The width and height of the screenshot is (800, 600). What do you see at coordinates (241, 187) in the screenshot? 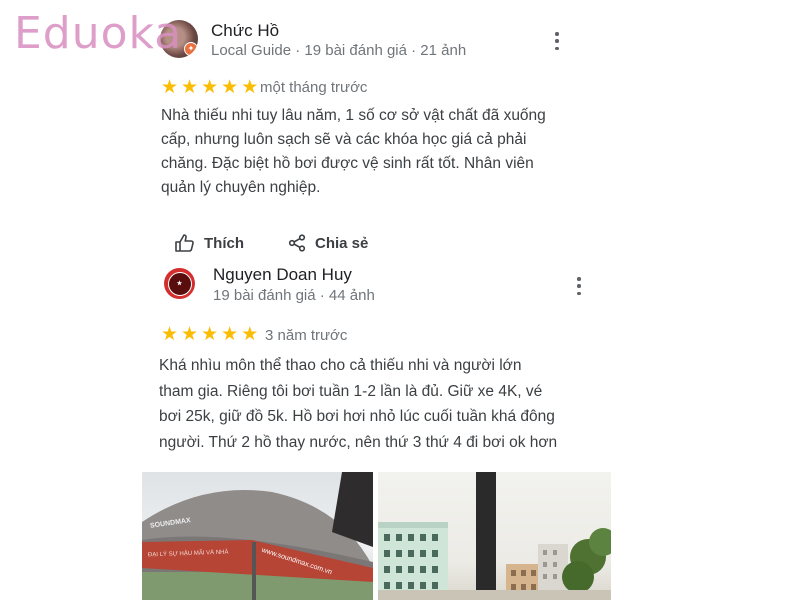
I see `review-text-line: quản lý chuyên nghiệp.` at bounding box center [241, 187].